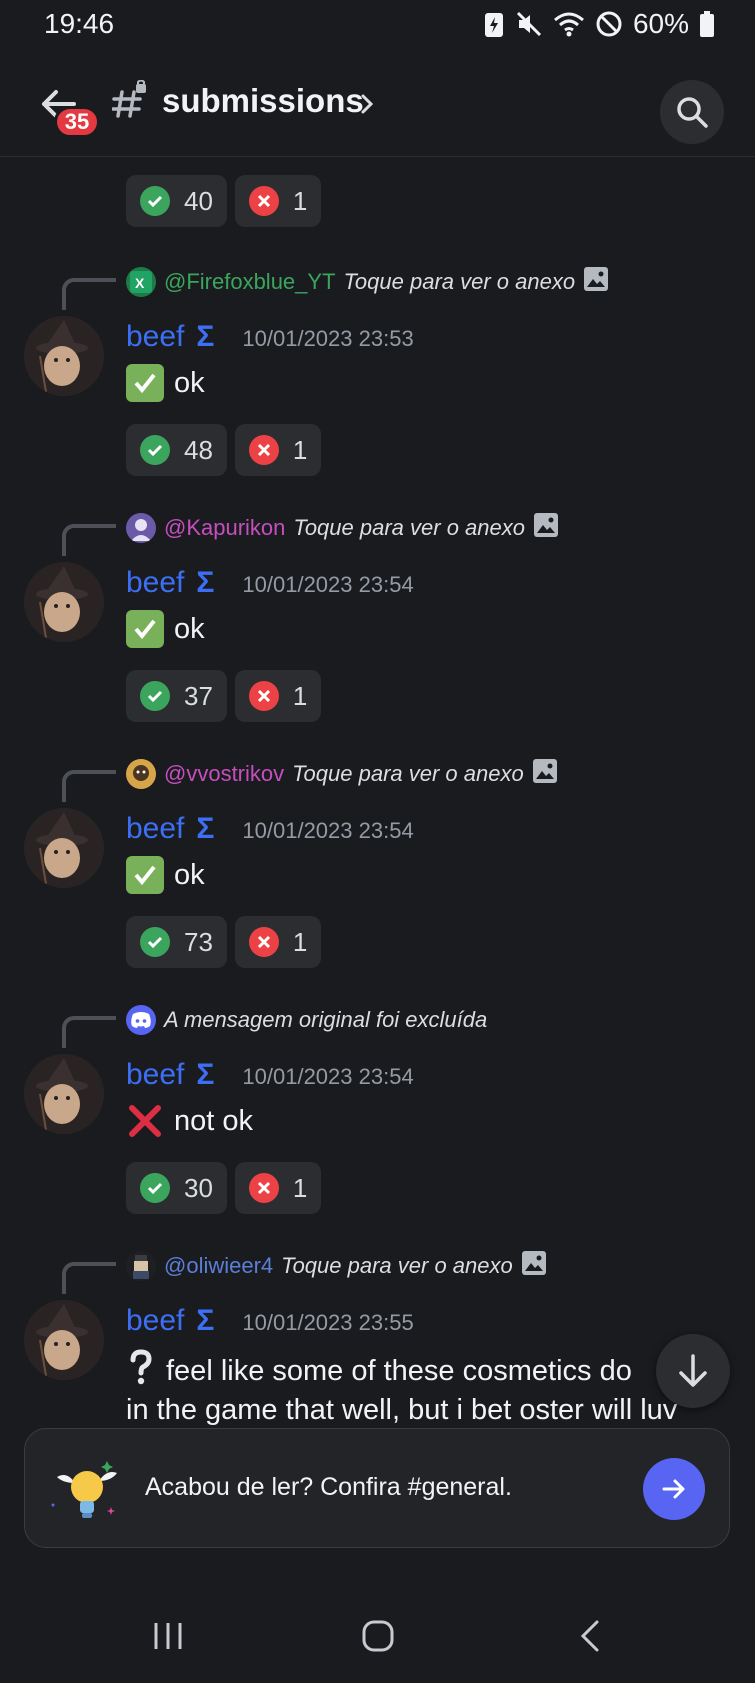 This screenshot has width=755, height=1683. I want to click on recent-apps-icon, so click(168, 1636).